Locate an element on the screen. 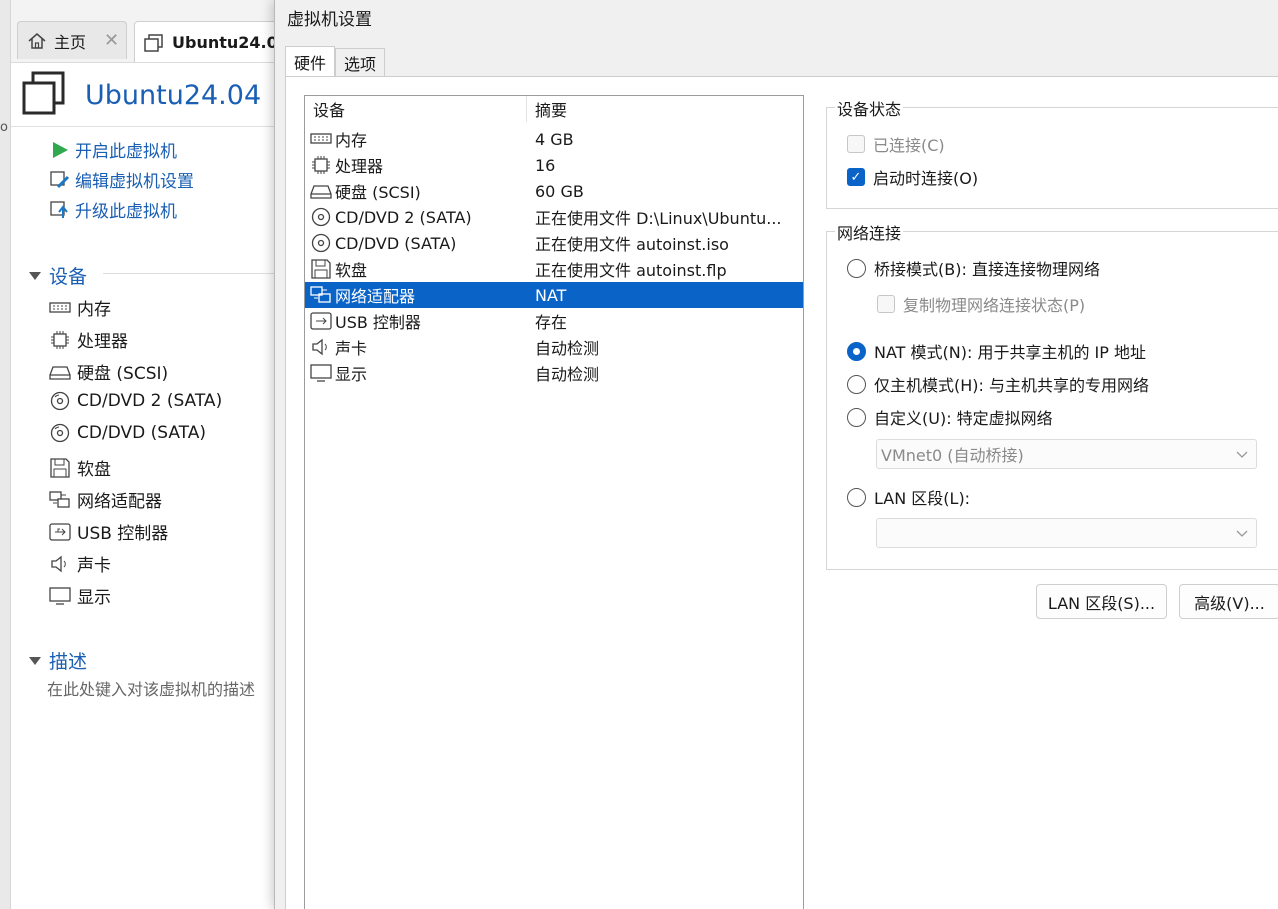  custom-network-select: VMnet0 (自动桥接) is located at coordinates (1066, 454).